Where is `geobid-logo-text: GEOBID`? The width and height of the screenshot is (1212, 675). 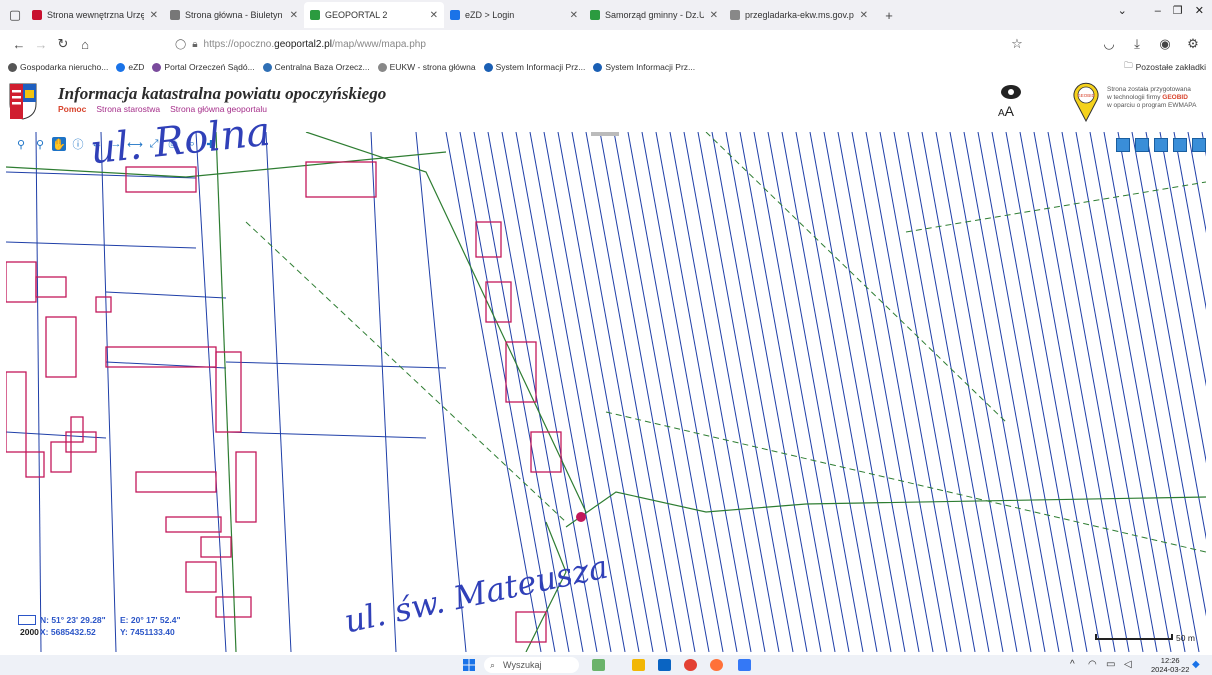 geobid-logo-text: GEOBID is located at coordinates (1086, 95).